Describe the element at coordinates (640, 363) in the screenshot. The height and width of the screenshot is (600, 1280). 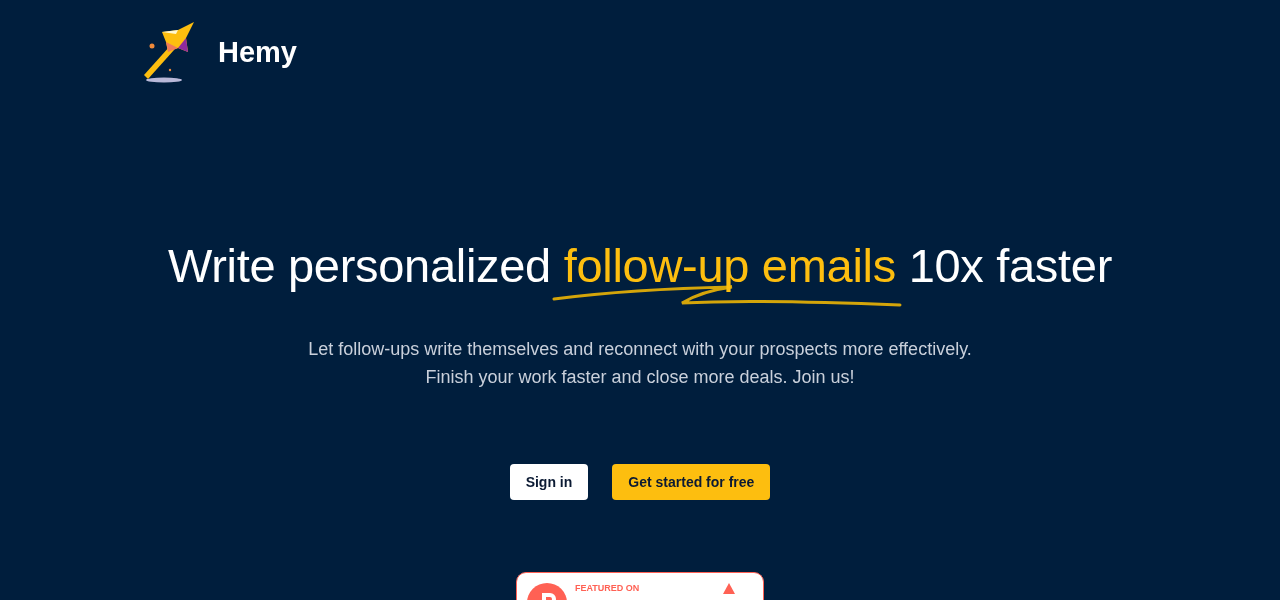
I see `subtitle: Let follow-ups write themselves and reconnect with your prospects more effectively. Finish your work faster and close more deals. Join us!` at that location.